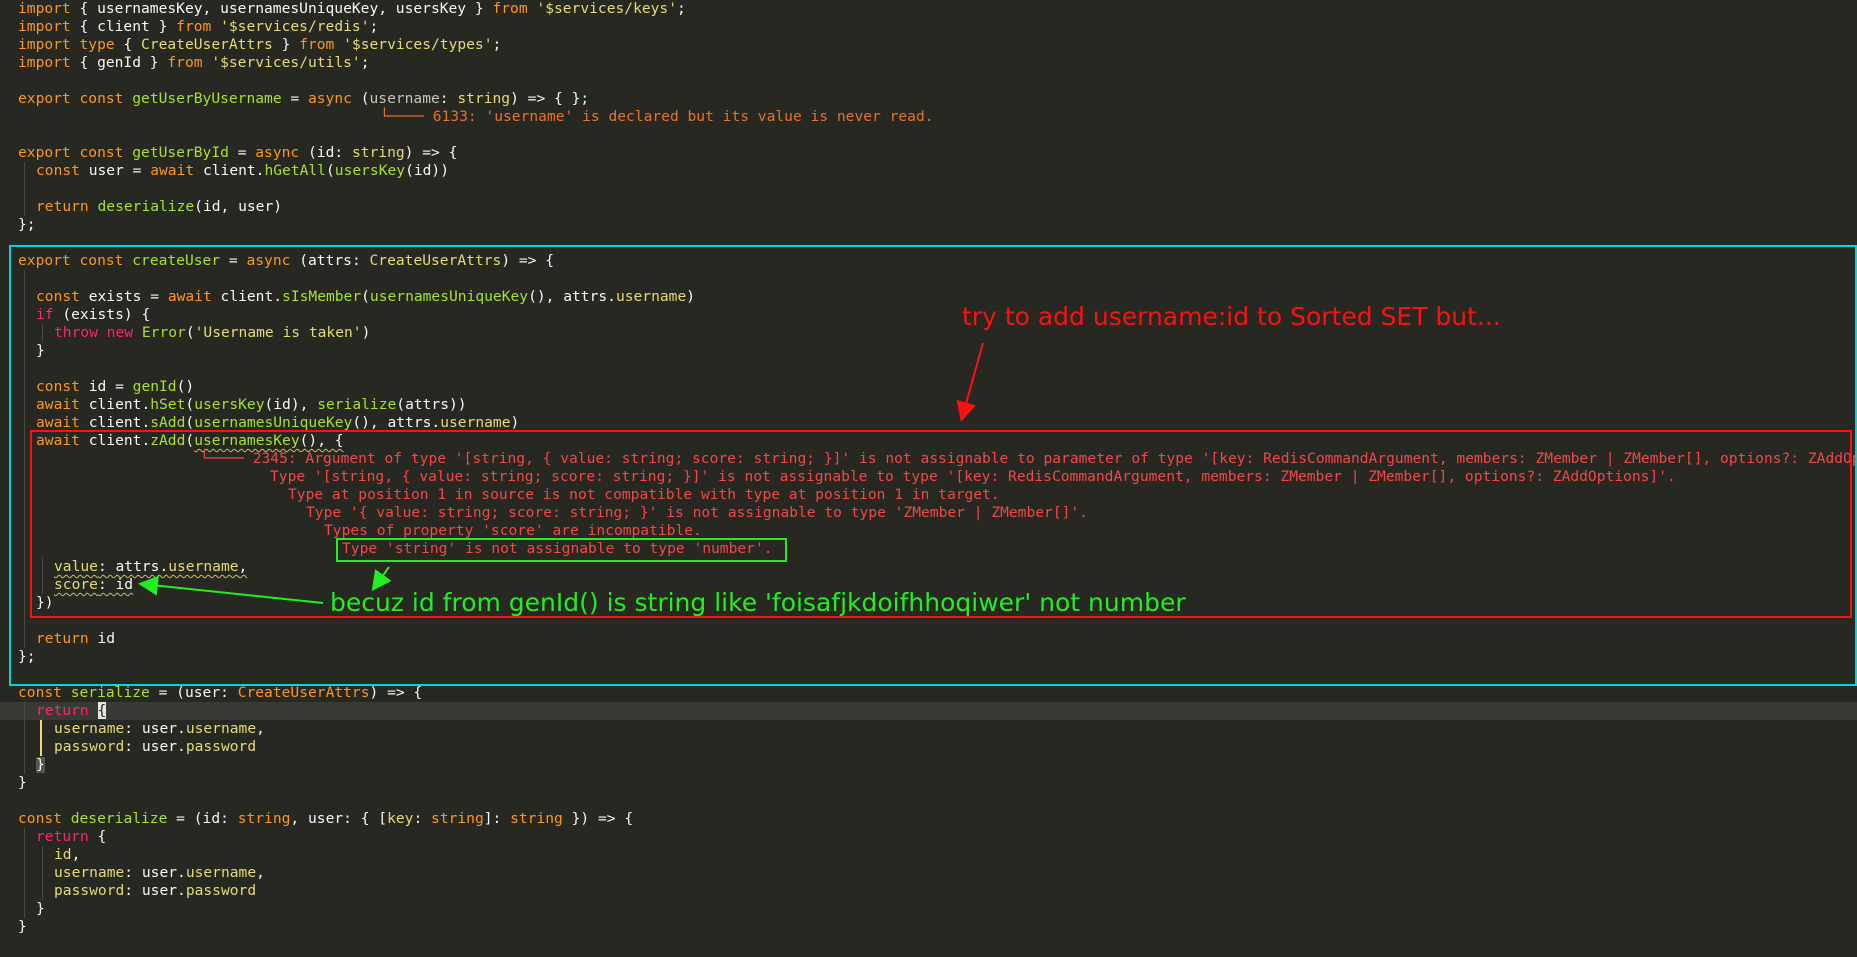  What do you see at coordinates (128, 44) in the screenshot?
I see `code-text: {` at bounding box center [128, 44].